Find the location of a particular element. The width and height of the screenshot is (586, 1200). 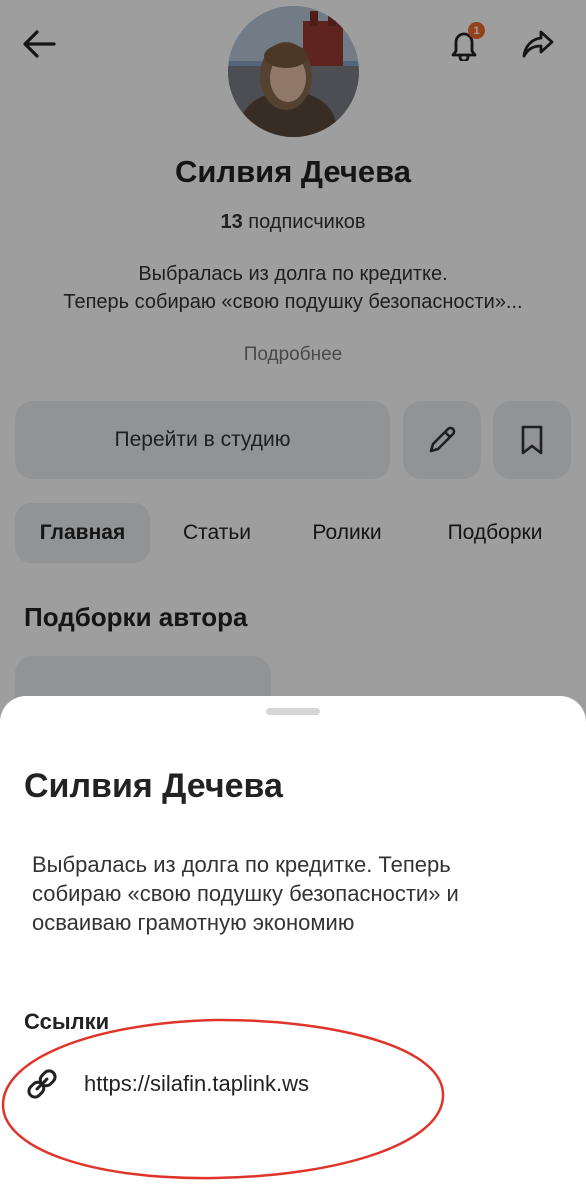

link-item: https://silafin.taplink.ws is located at coordinates (230, 1084).